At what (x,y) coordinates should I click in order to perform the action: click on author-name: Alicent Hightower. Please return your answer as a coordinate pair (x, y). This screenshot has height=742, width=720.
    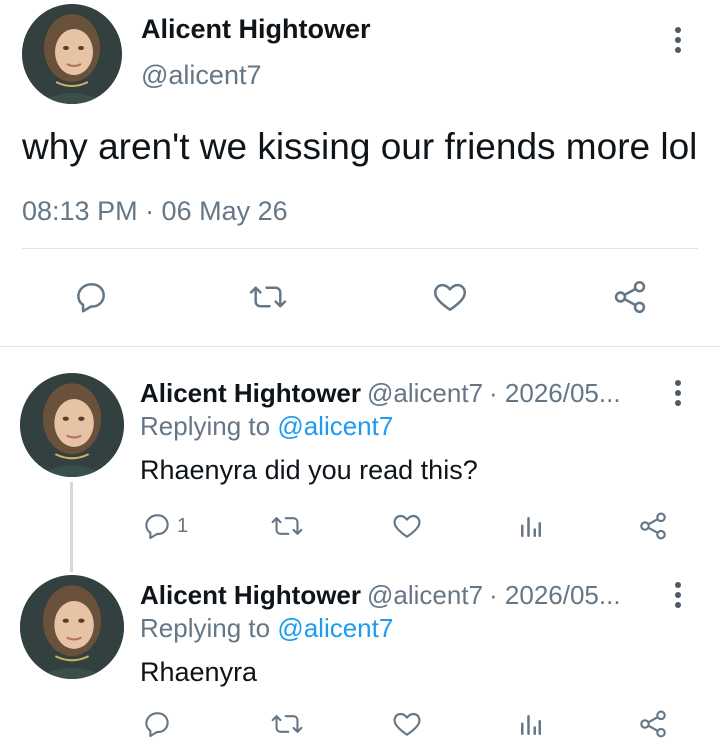
    Looking at the image, I should click on (256, 29).